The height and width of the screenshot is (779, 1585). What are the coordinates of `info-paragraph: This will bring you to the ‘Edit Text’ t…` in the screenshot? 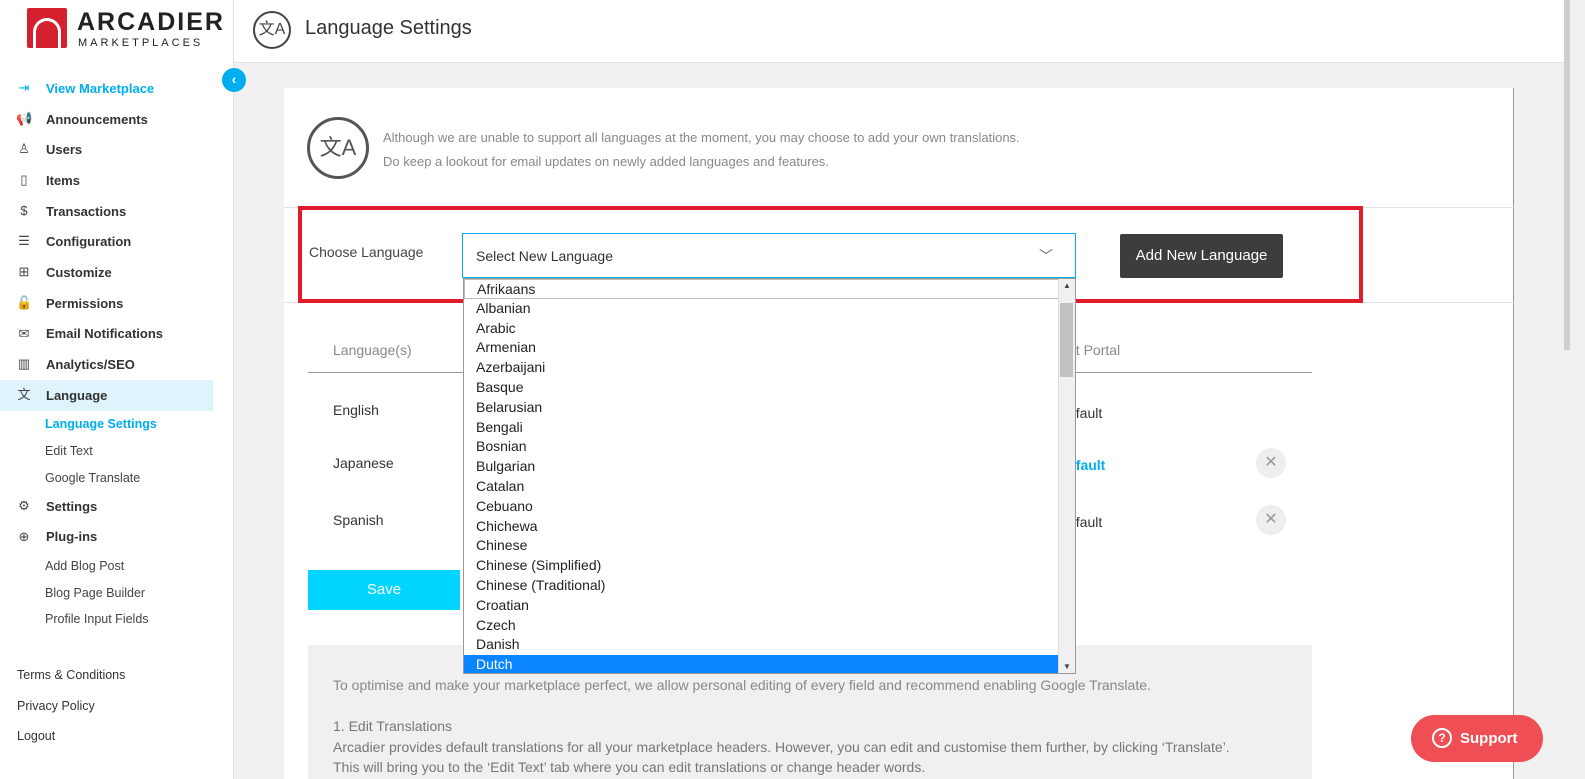 It's located at (629, 767).